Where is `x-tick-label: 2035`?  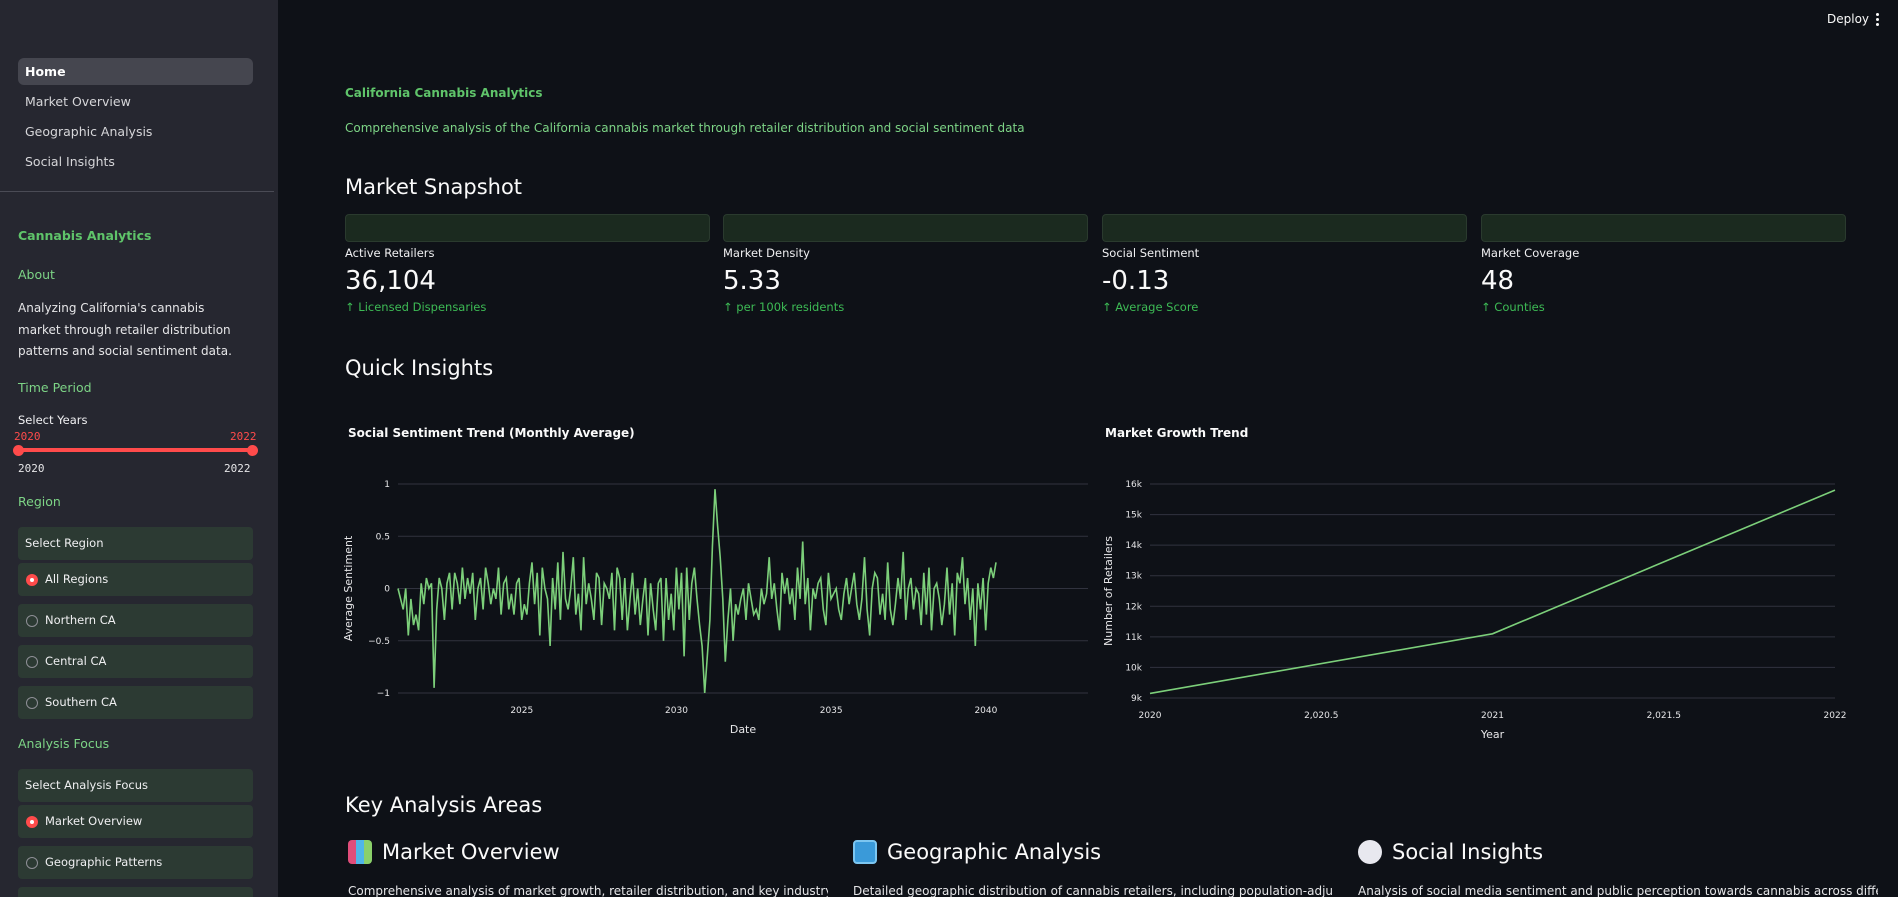 x-tick-label: 2035 is located at coordinates (831, 711).